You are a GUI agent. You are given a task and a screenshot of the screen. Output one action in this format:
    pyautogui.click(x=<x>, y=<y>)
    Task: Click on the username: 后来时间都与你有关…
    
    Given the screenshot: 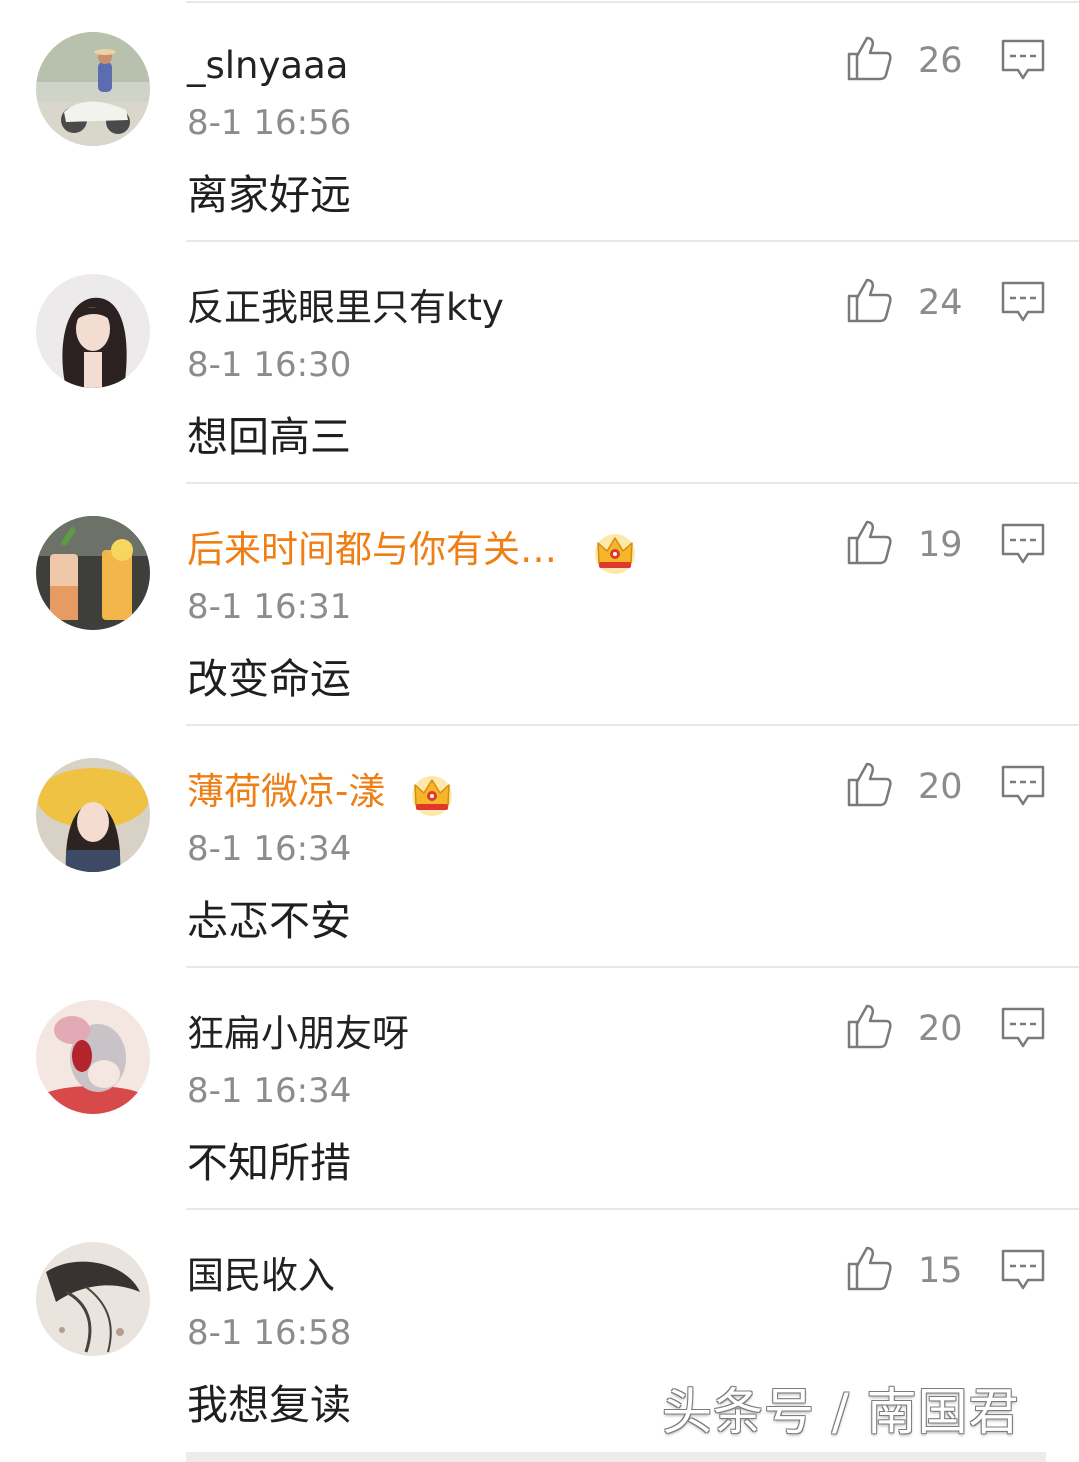 What is the action you would take?
    pyautogui.click(x=372, y=550)
    